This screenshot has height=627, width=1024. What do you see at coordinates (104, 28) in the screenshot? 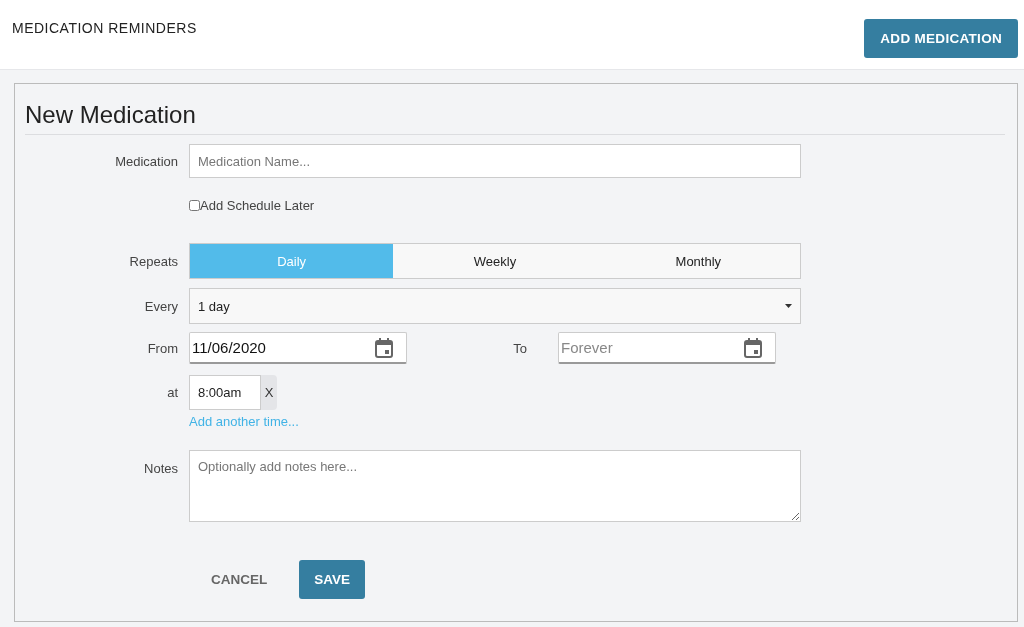
I see `page-title: MEDICATION REMINDERS` at bounding box center [104, 28].